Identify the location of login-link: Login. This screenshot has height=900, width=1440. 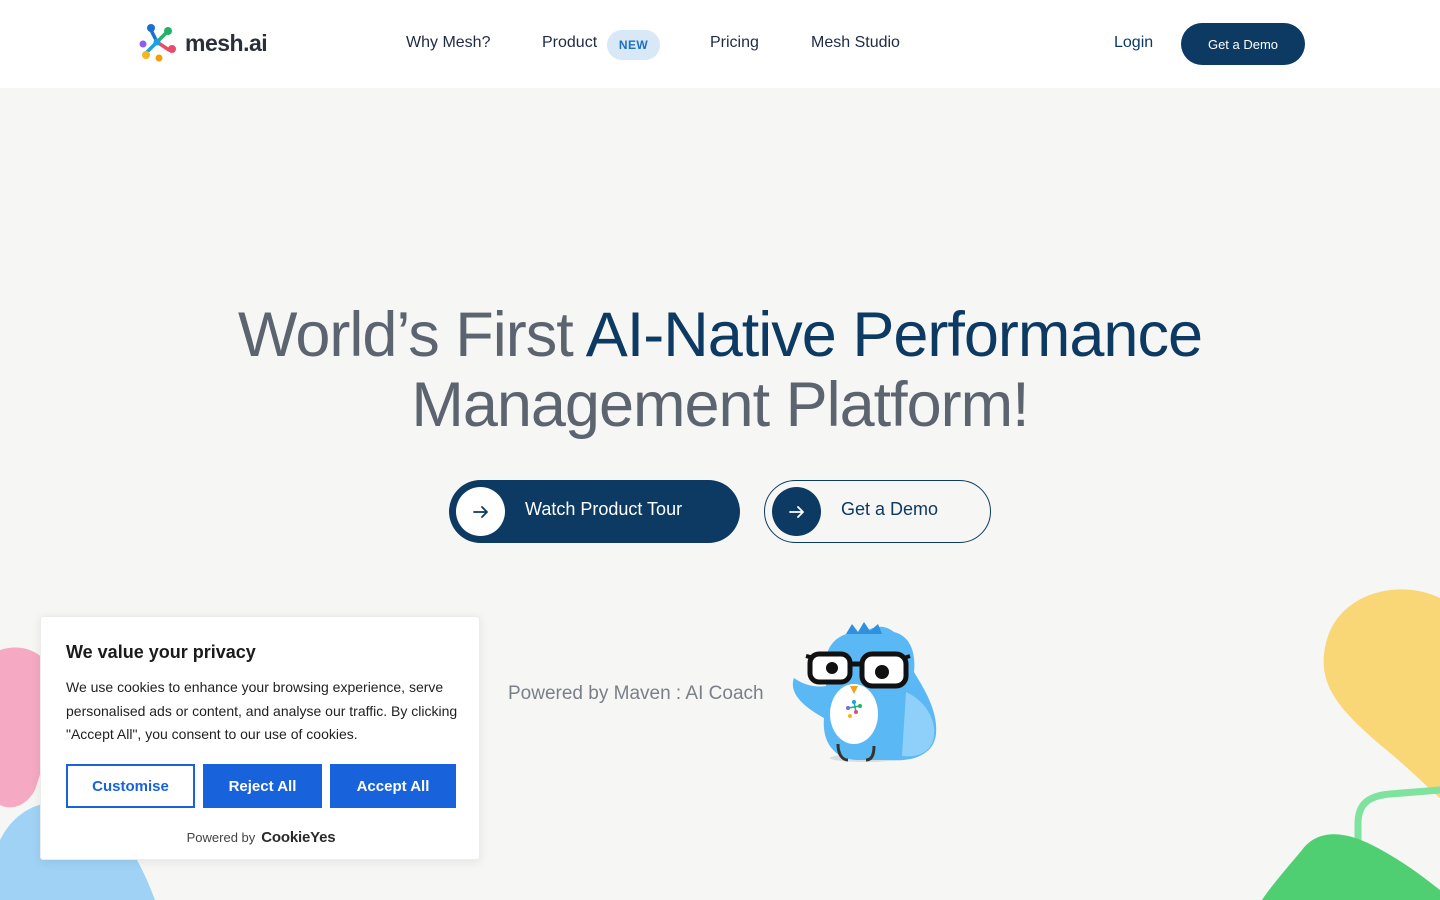
(1133, 43).